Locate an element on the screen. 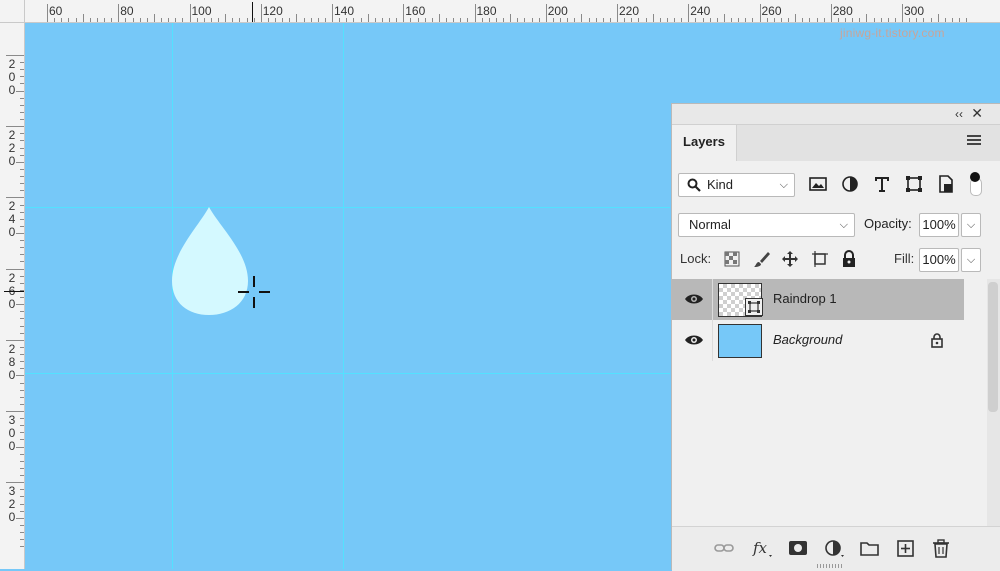  chevron-down-icon: ⌵ is located at coordinates (843, 225).